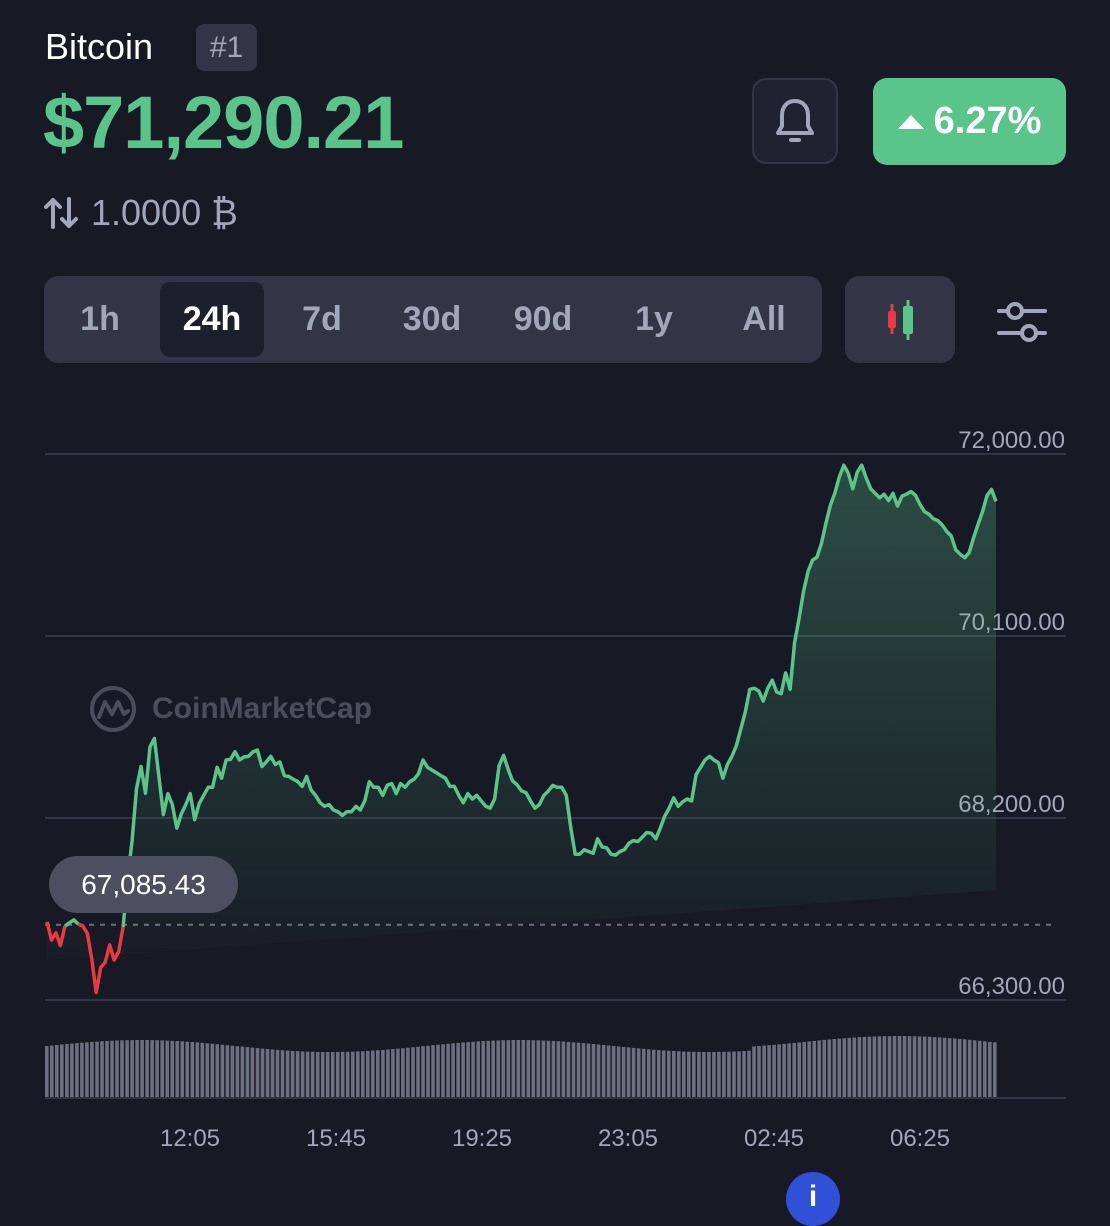 This screenshot has width=1110, height=1226. I want to click on tab-90d: 90d, so click(543, 319).